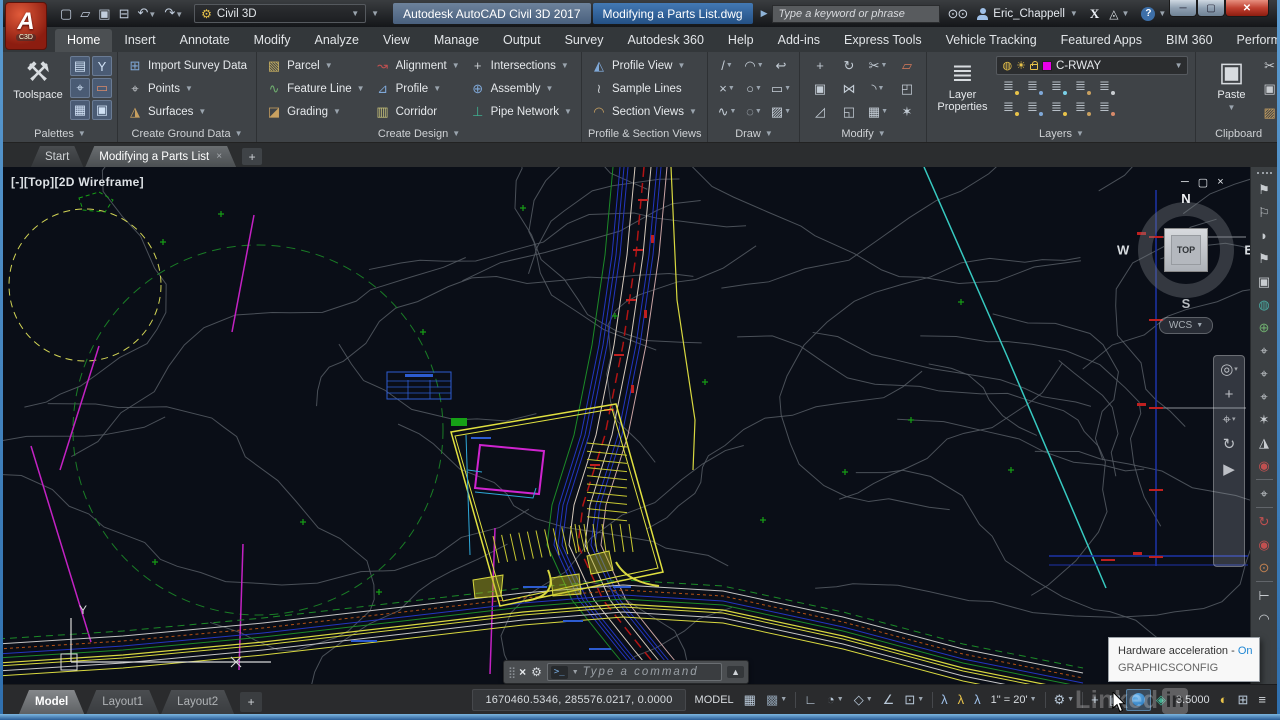  I want to click on isometric-drafting-icon: ◇ ▼, so click(863, 700).